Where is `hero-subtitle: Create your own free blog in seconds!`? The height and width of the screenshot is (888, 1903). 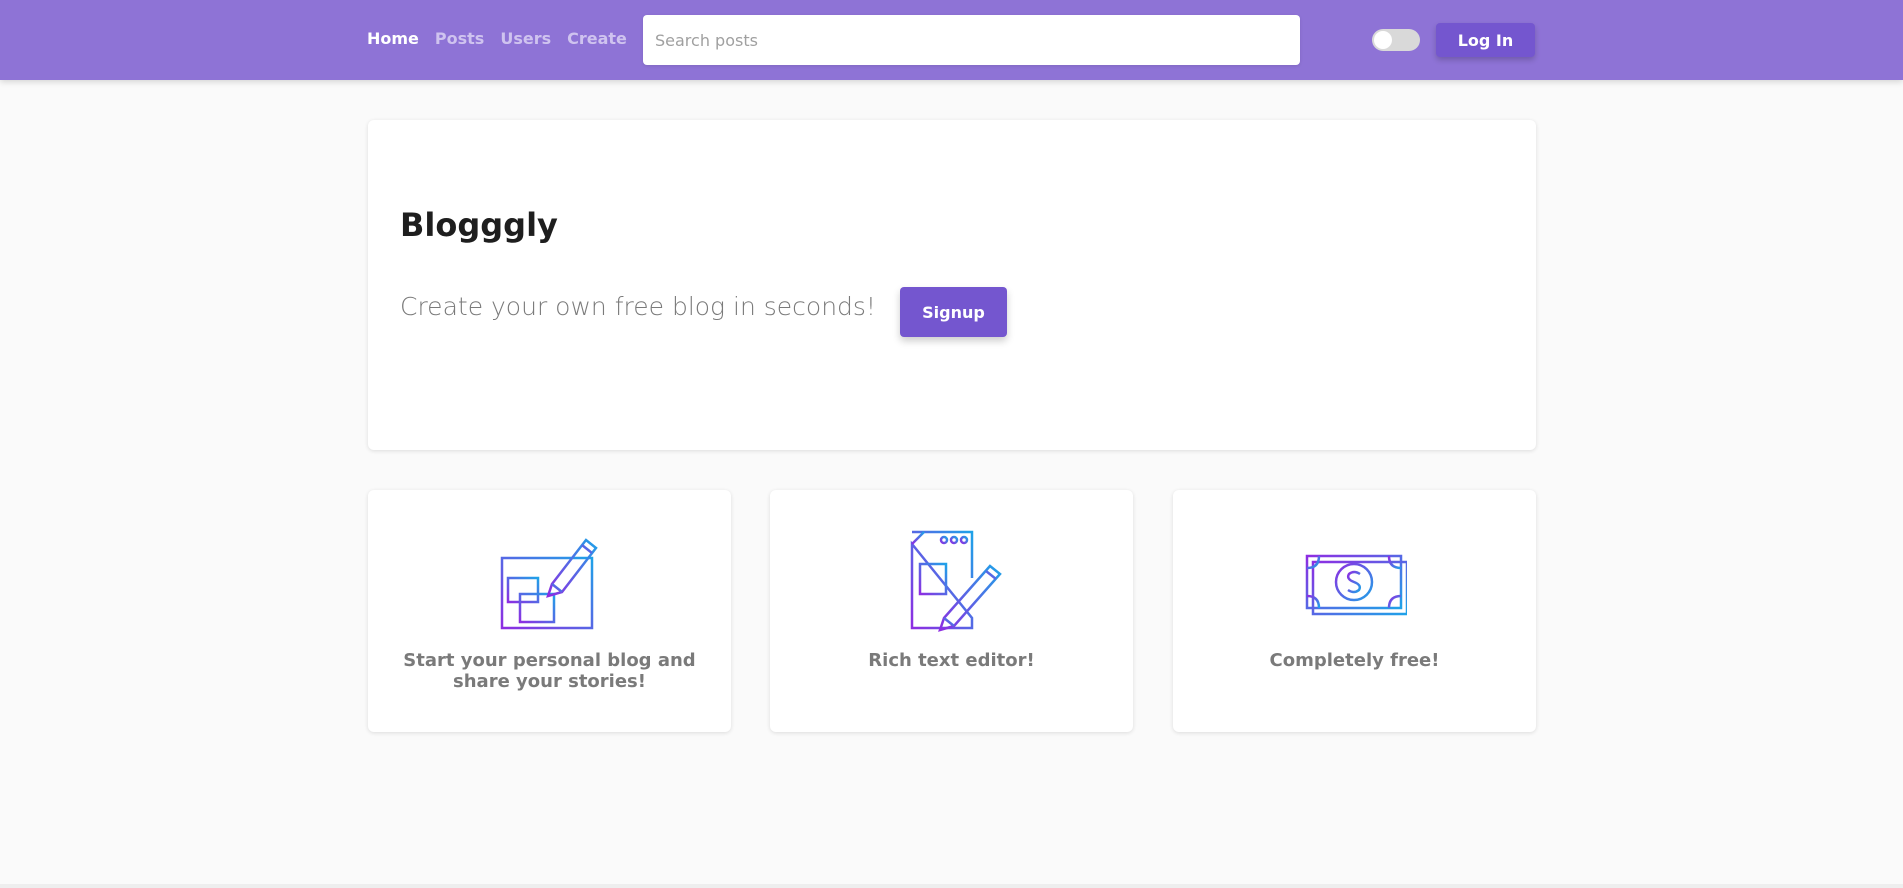
hero-subtitle: Create your own free blog in seconds! is located at coordinates (638, 306).